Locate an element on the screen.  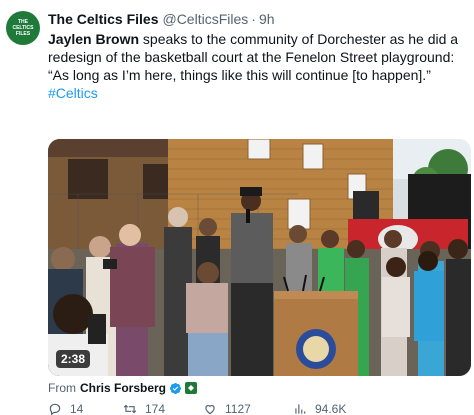
repost-button: 174 is located at coordinates (144, 408).